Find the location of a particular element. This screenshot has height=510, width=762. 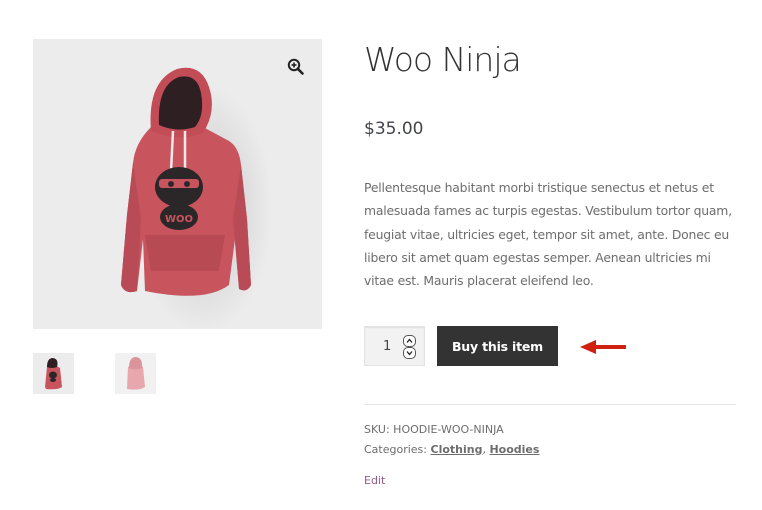

hoodie-front-thumbnail is located at coordinates (53, 373).